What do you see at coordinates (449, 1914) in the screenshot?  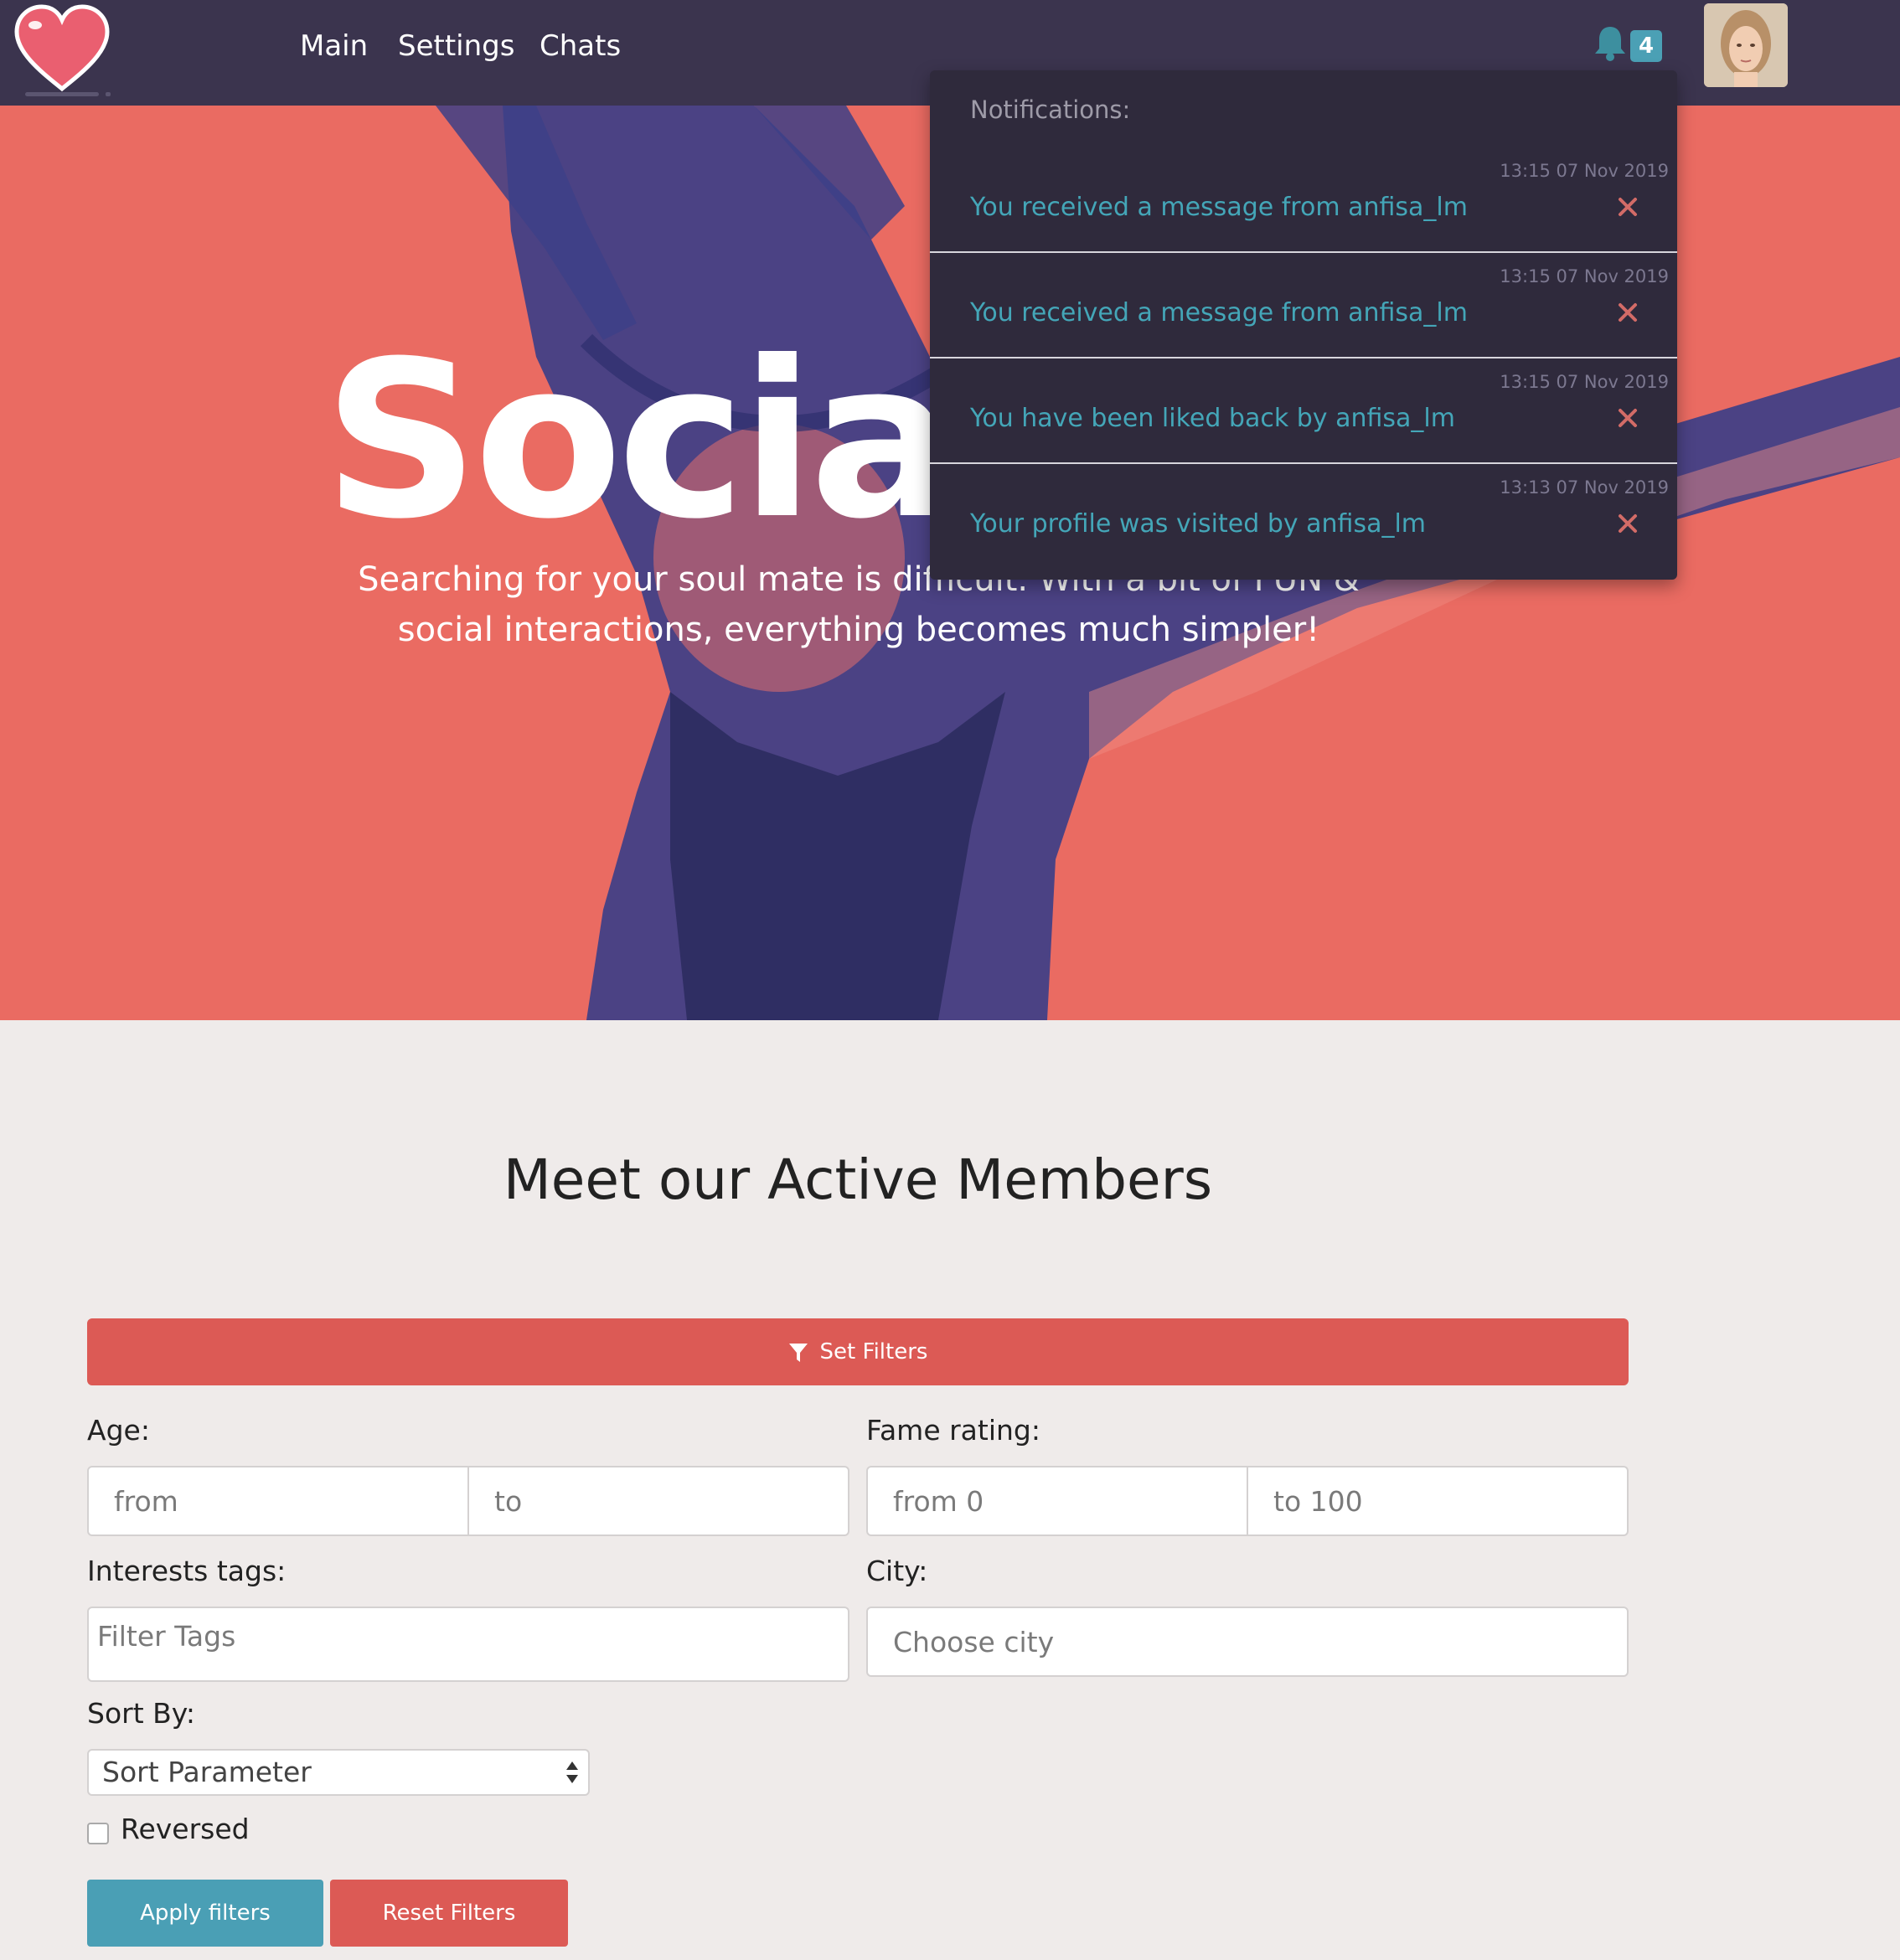 I see `reset-filters-button: Reset Filters` at bounding box center [449, 1914].